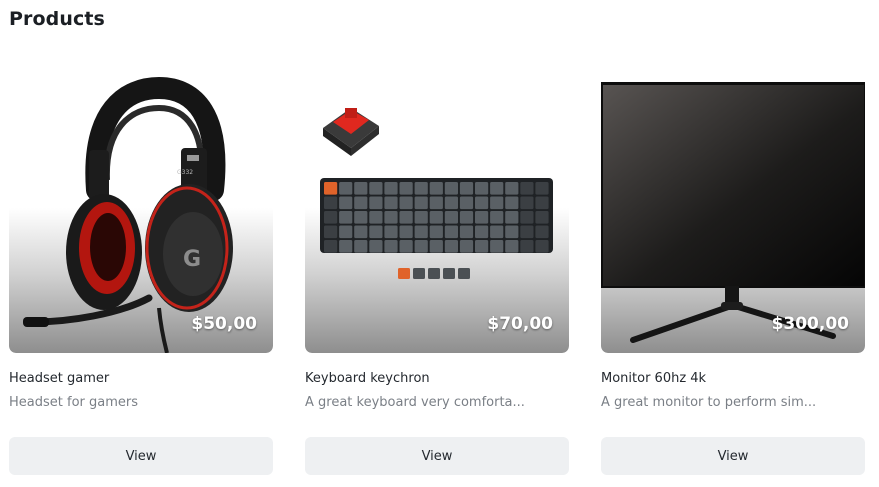 The image size is (879, 487). What do you see at coordinates (59, 378) in the screenshot?
I see `product-name: Headset gamer` at bounding box center [59, 378].